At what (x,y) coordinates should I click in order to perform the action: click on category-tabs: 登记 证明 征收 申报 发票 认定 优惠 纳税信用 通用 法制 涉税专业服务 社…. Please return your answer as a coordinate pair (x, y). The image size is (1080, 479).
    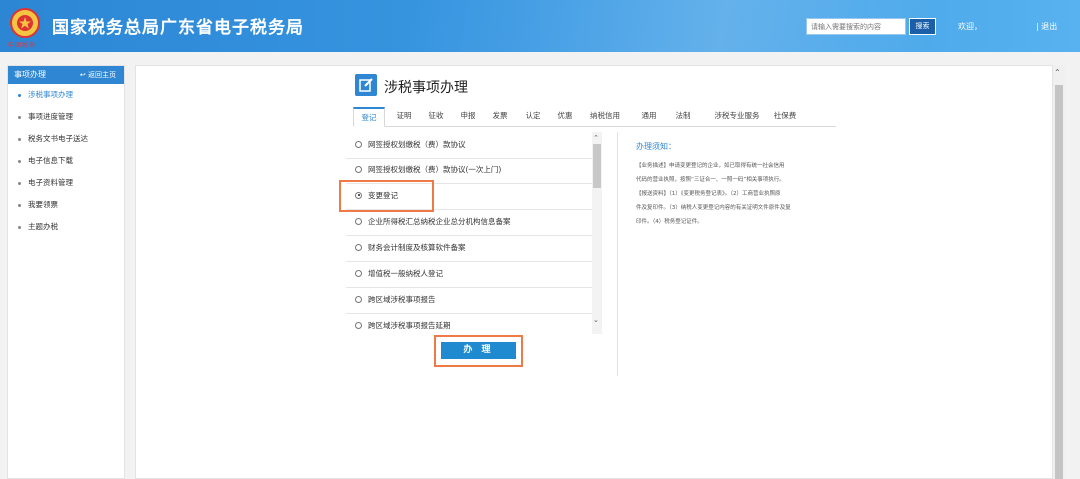
    Looking at the image, I should click on (594, 117).